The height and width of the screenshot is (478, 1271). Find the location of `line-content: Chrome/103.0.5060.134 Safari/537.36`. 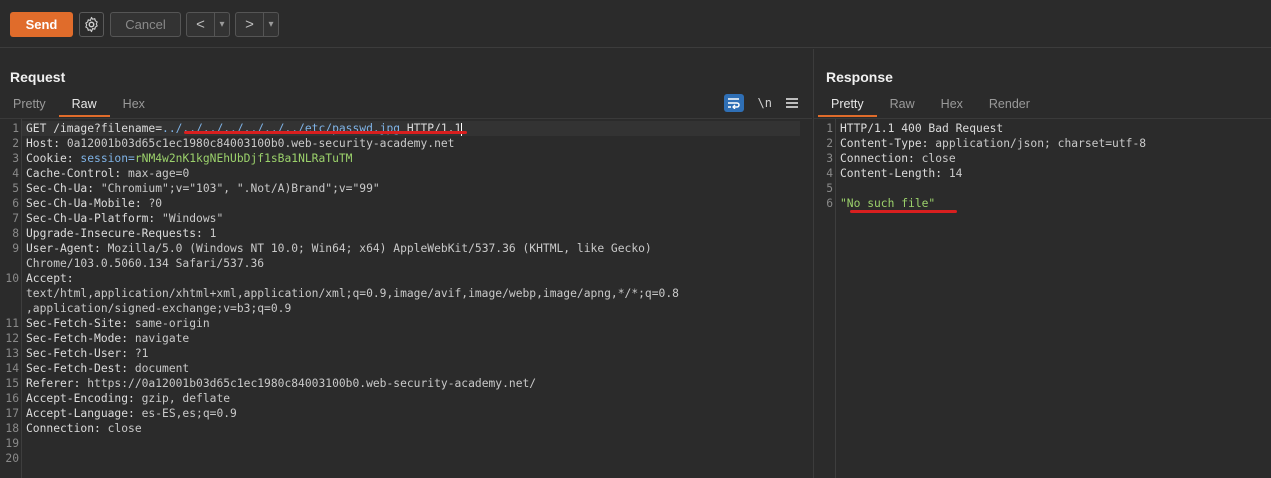

line-content: Chrome/103.0.5060.134 Safari/537.36 is located at coordinates (411, 263).